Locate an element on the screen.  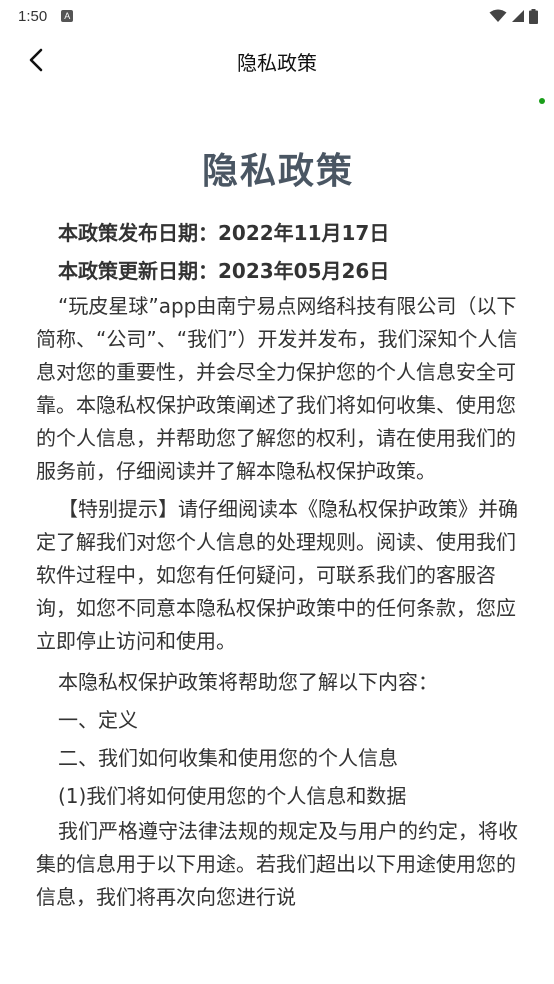
back-button is located at coordinates (36, 60).